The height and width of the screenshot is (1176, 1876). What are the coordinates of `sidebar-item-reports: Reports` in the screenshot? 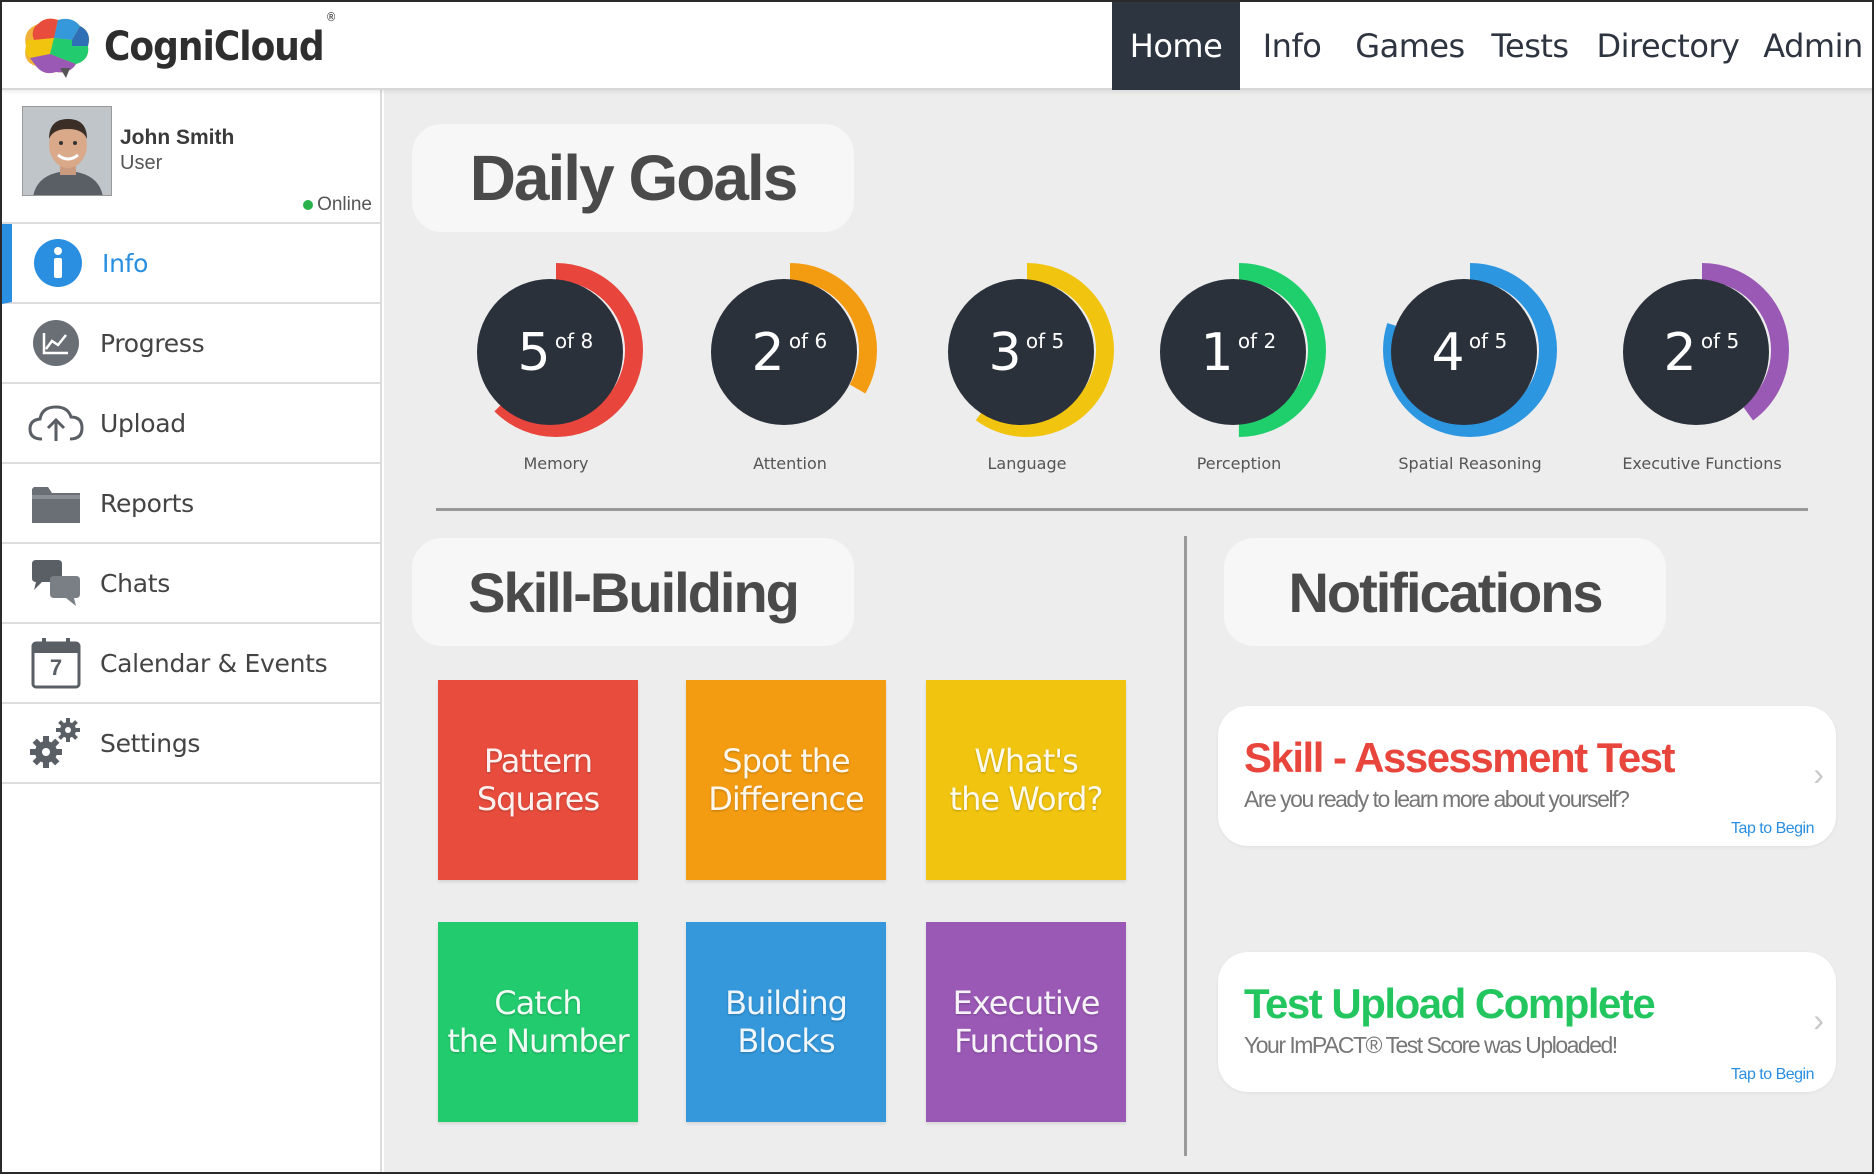 It's located at (191, 504).